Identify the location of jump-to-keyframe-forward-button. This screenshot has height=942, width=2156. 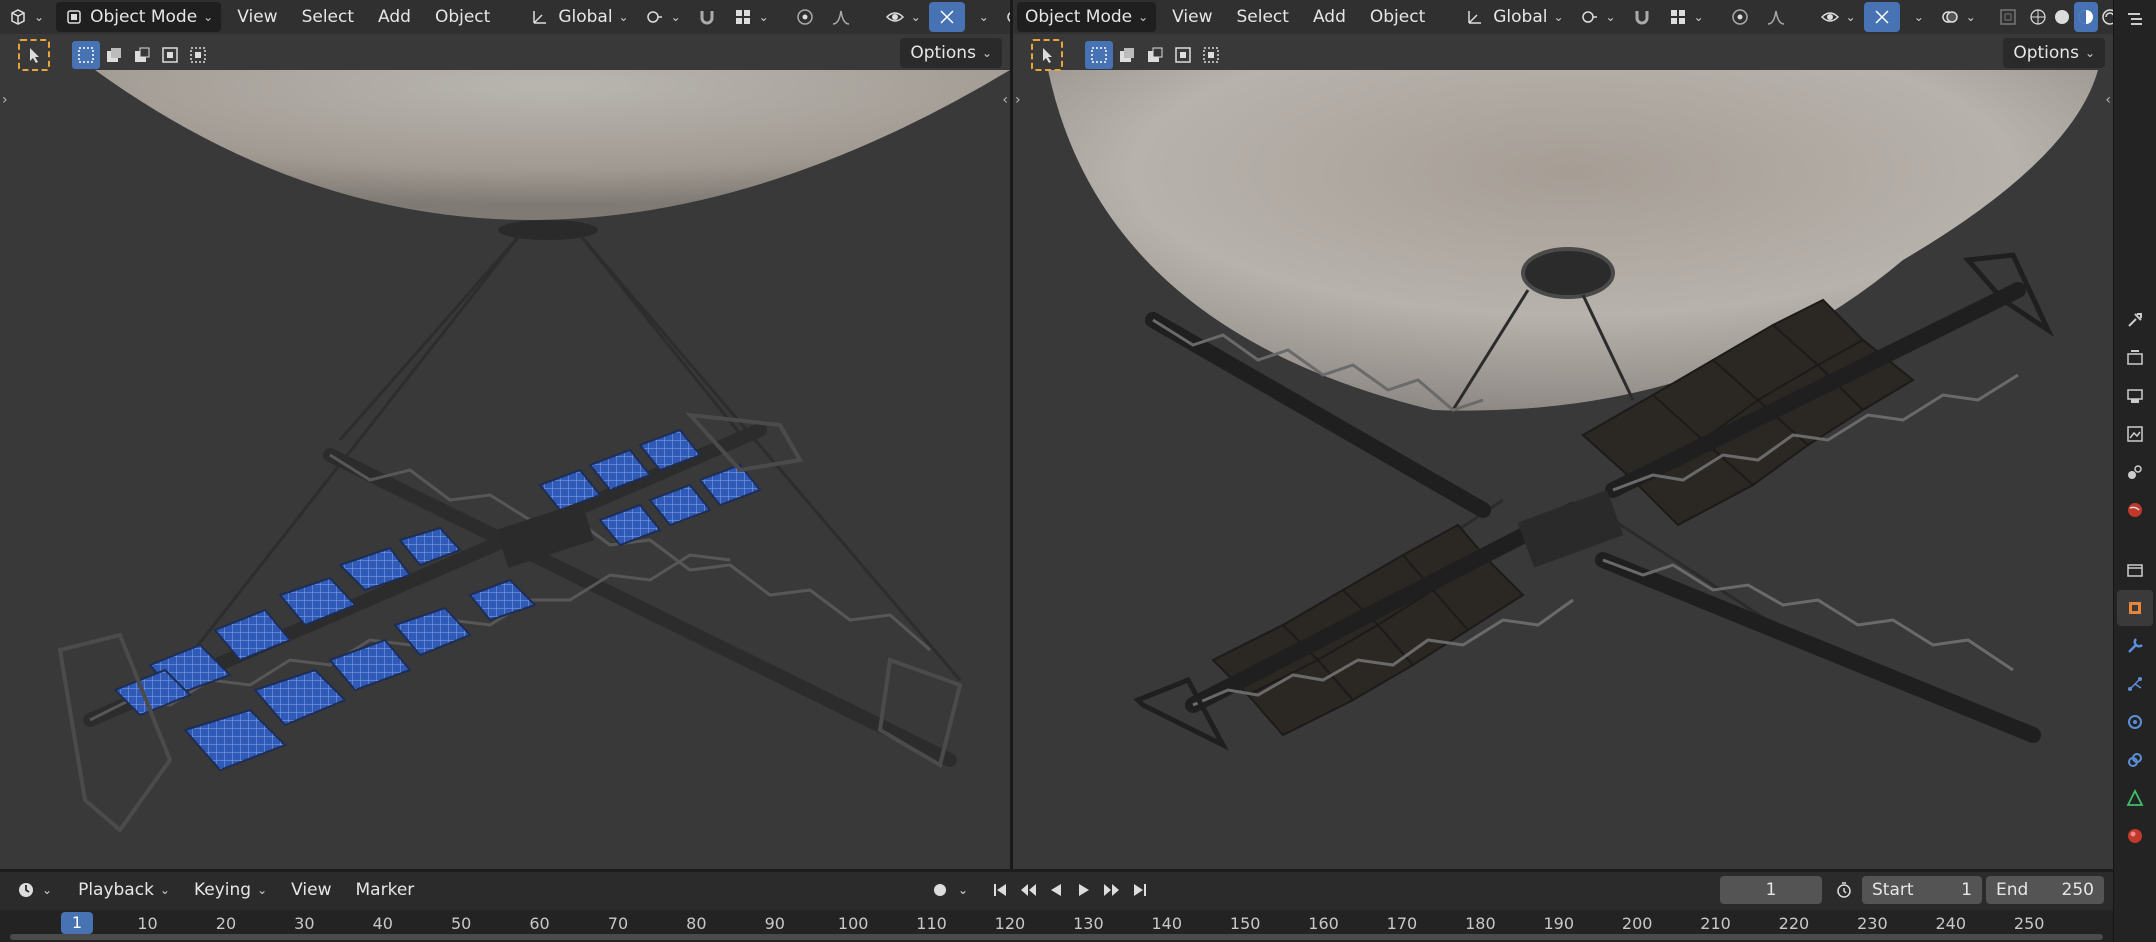
(1112, 890).